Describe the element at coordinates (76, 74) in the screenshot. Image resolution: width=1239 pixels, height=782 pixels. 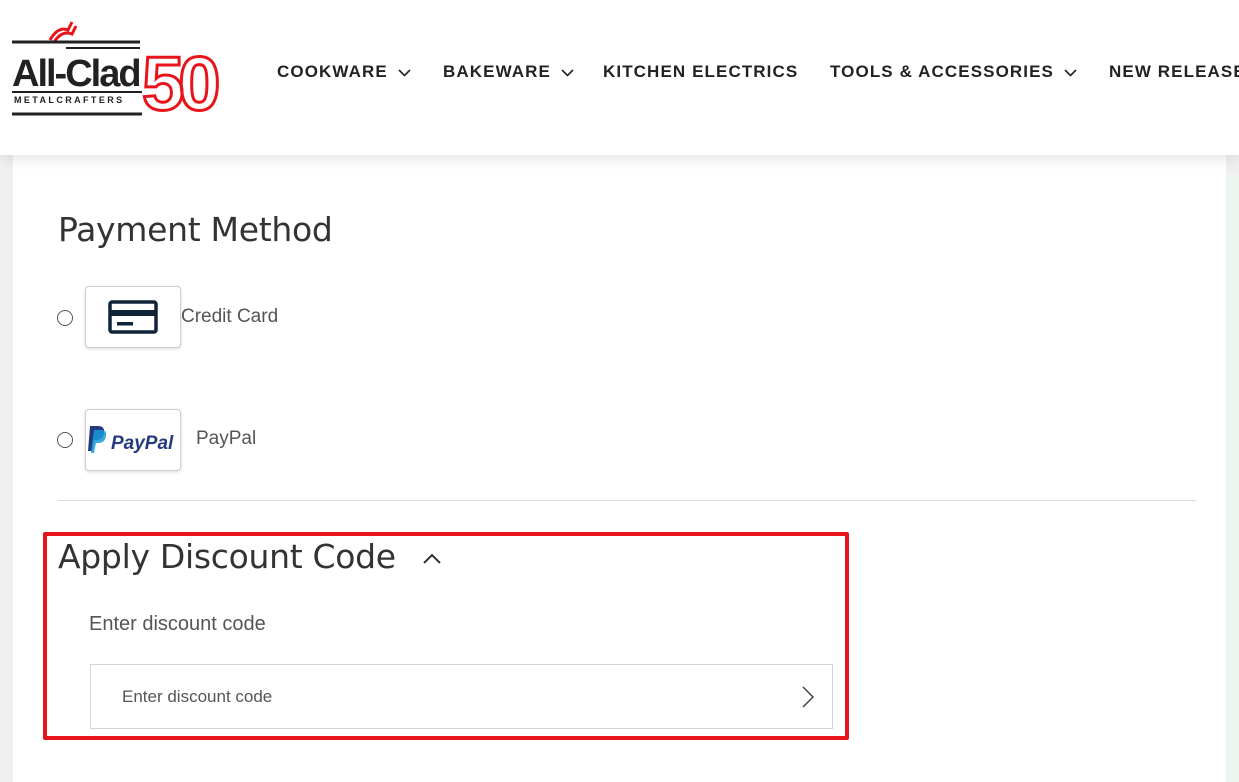
I see `brand-wordmark: All-Clad` at that location.